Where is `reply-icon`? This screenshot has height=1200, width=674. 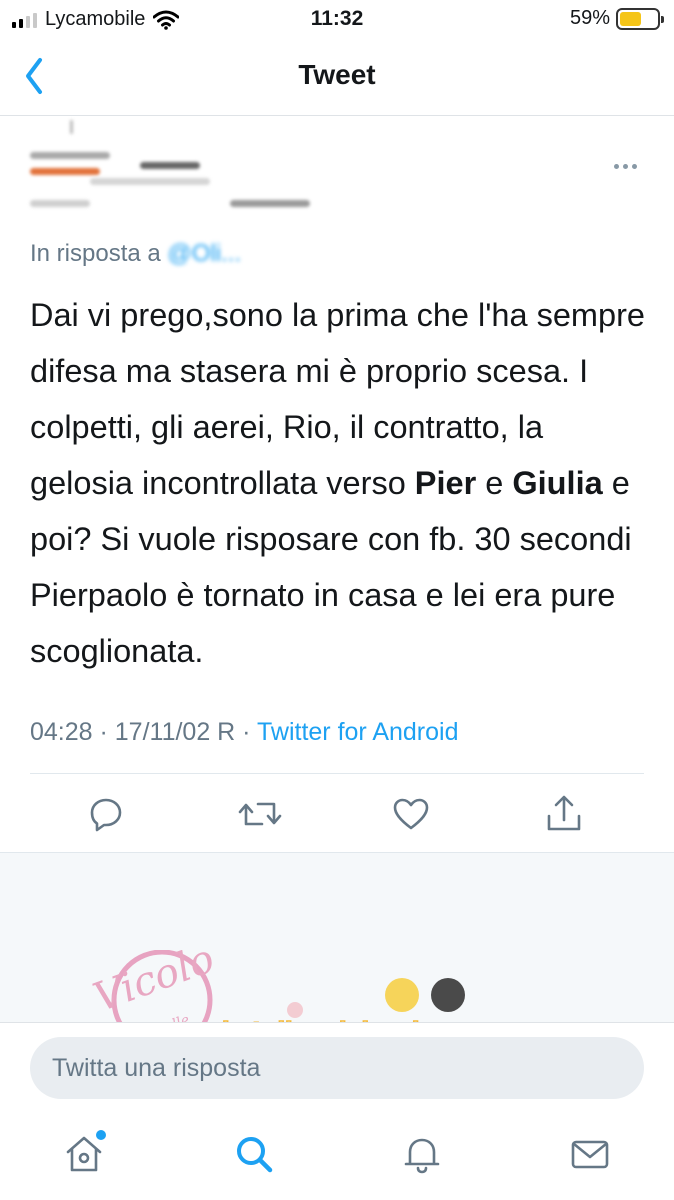
reply-icon is located at coordinates (106, 815).